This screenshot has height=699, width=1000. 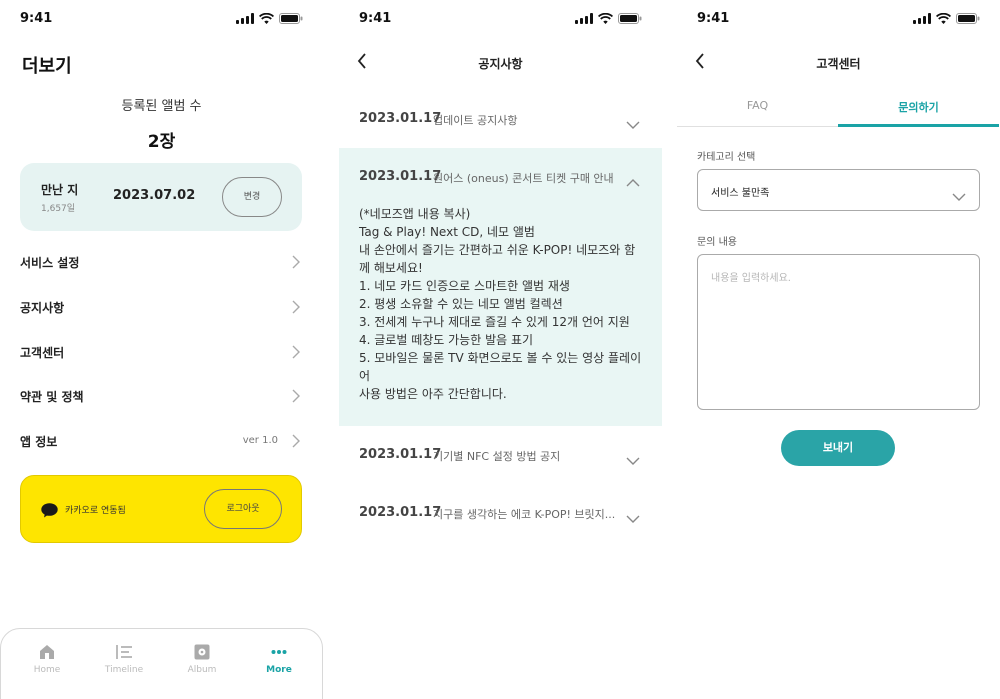 What do you see at coordinates (446, 340) in the screenshot?
I see `notice-body-line: 4. 글로벌 떼창도 가능한 발음 표기` at bounding box center [446, 340].